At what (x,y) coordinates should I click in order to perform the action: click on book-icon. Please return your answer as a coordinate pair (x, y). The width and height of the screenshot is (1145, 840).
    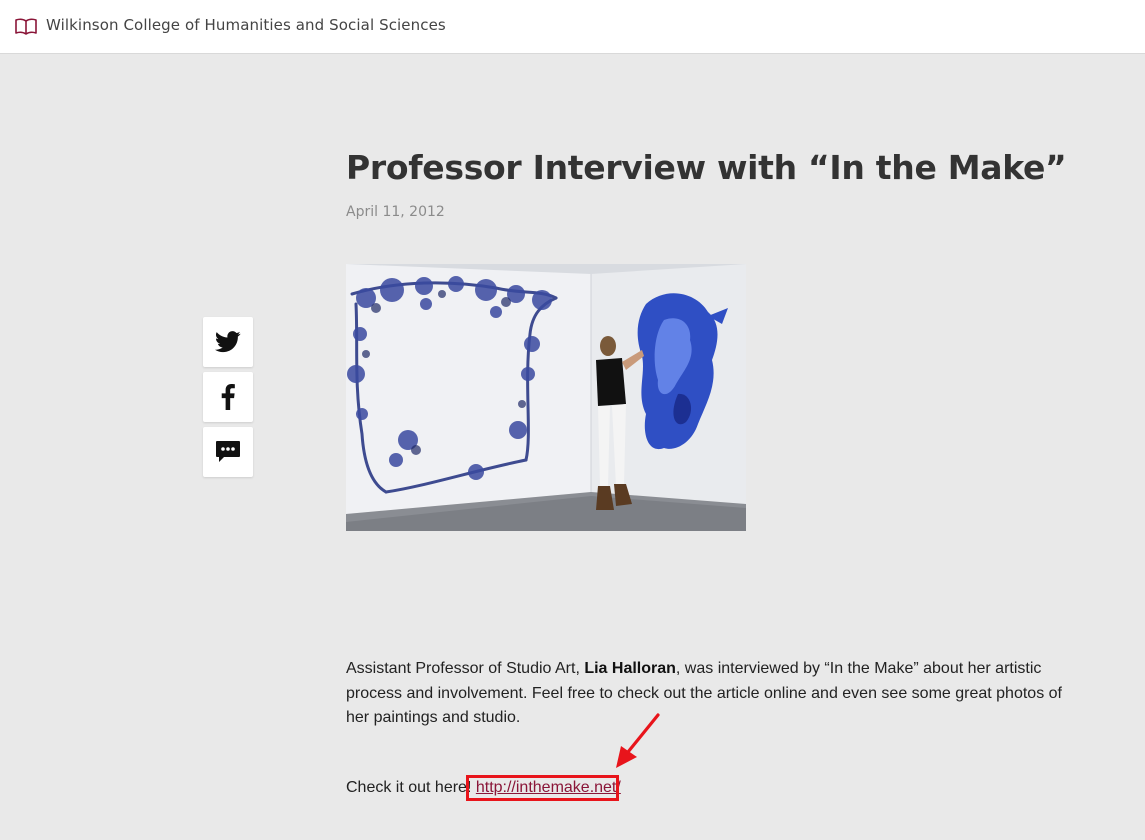
    Looking at the image, I should click on (26, 26).